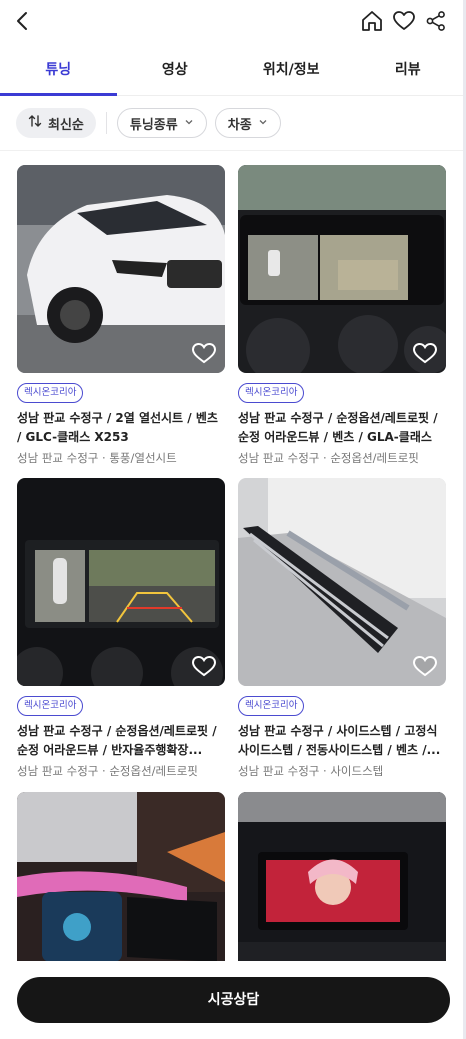  Describe the element at coordinates (153, 125) in the screenshot. I see `tuning-type-label: 튜닝종류` at that location.